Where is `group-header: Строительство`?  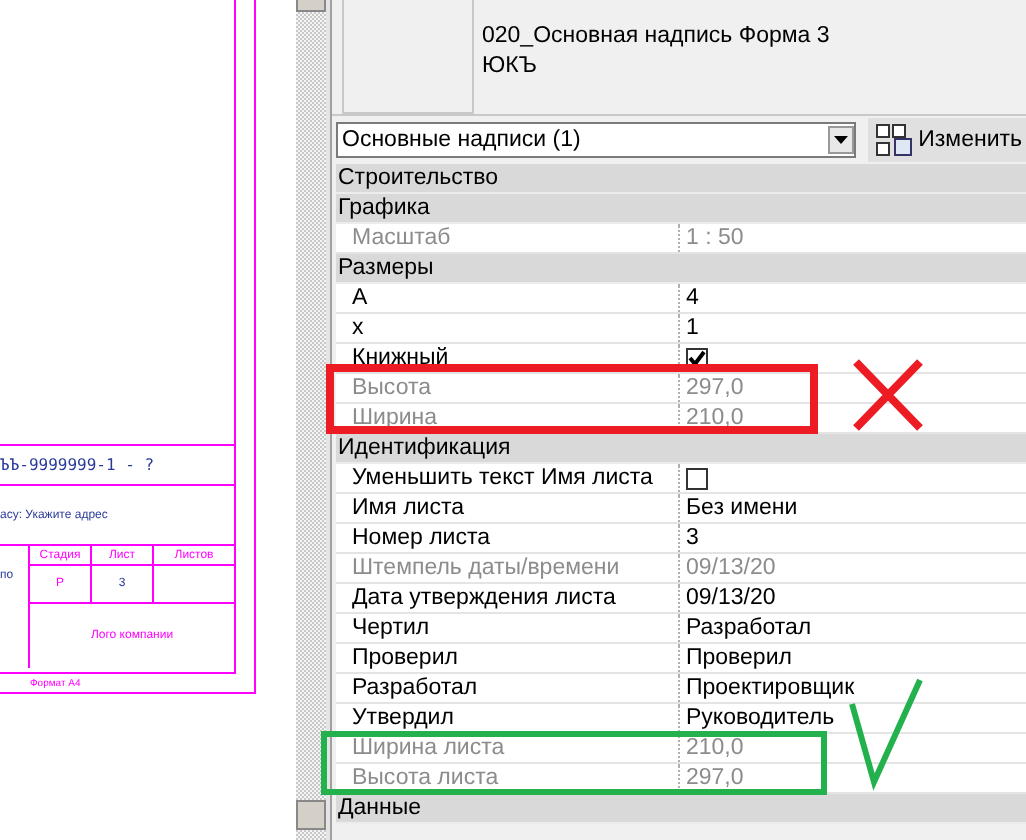
group-header: Строительство is located at coordinates (681, 179).